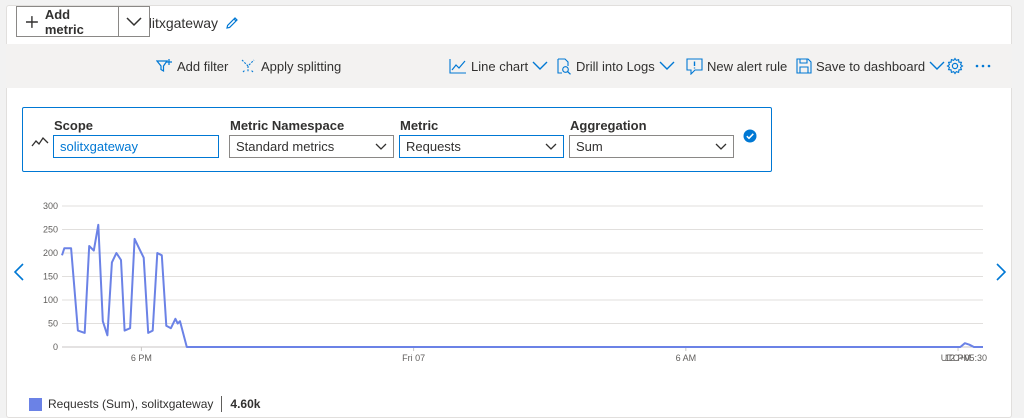 Image resolution: width=1024 pixels, height=418 pixels. I want to click on timezone-label: UTC+05:30, so click(964, 358).